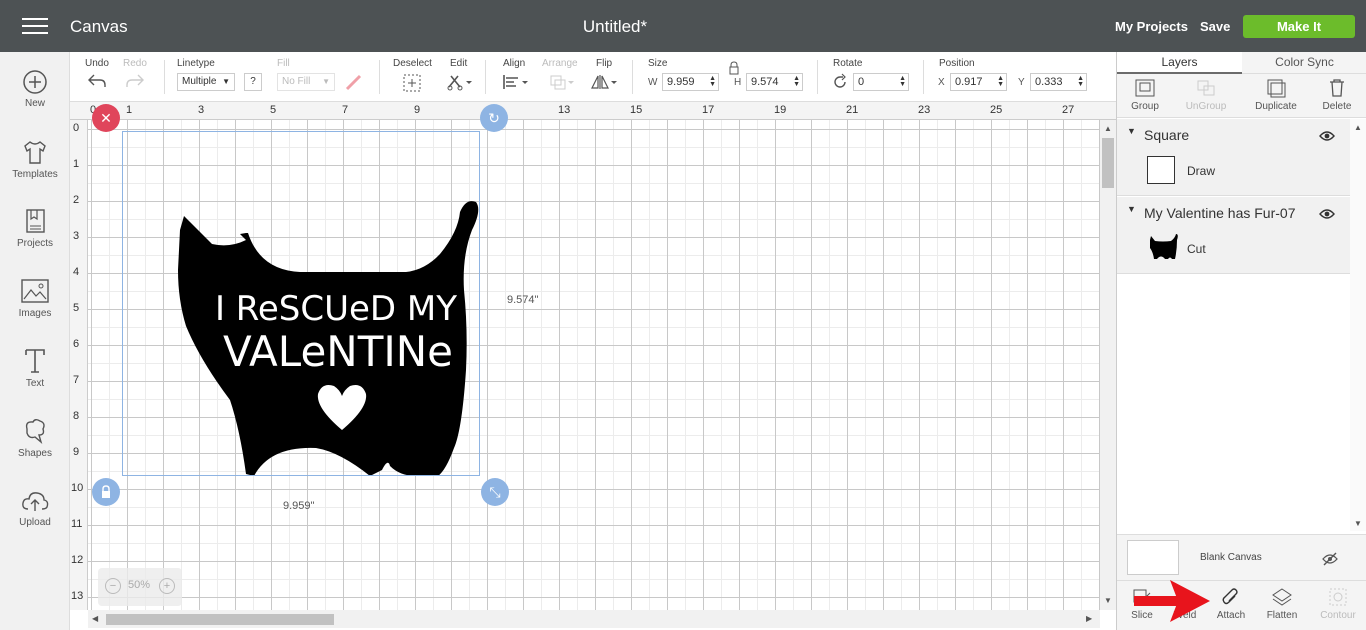  Describe the element at coordinates (354, 82) in the screenshot. I see `fill-color-swatch-icon` at that location.